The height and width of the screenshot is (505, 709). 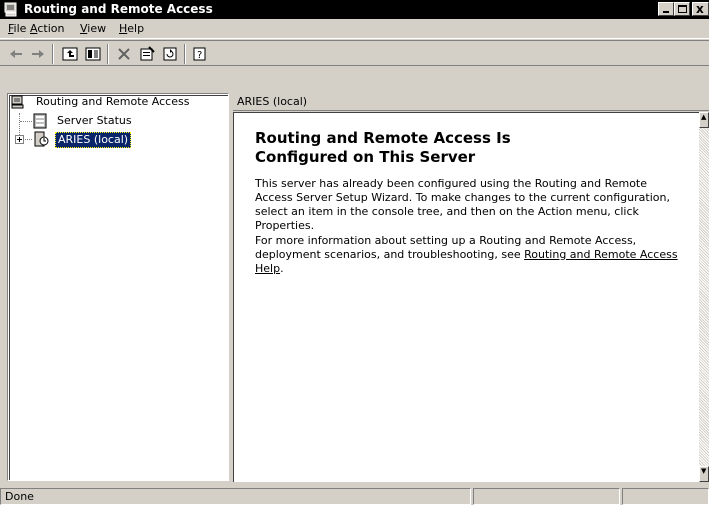 I want to click on details-header-label: ARIES (local), so click(x=272, y=101).